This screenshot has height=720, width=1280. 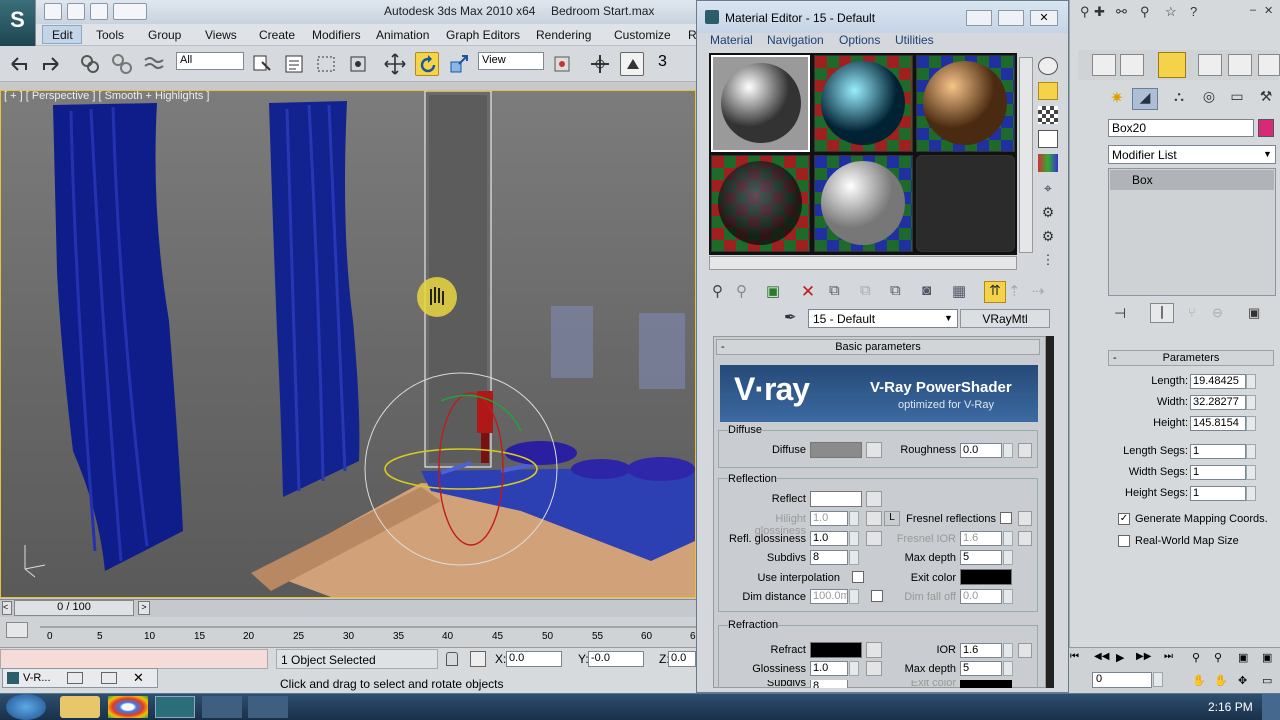 I want to click on window-crossing-icon, so click(x=358, y=64).